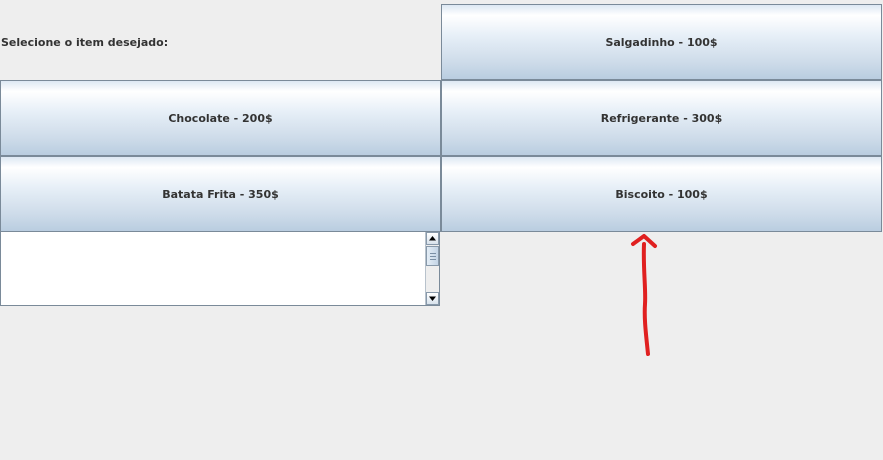  Describe the element at coordinates (432, 268) in the screenshot. I see `vertical-scrollbar` at that location.